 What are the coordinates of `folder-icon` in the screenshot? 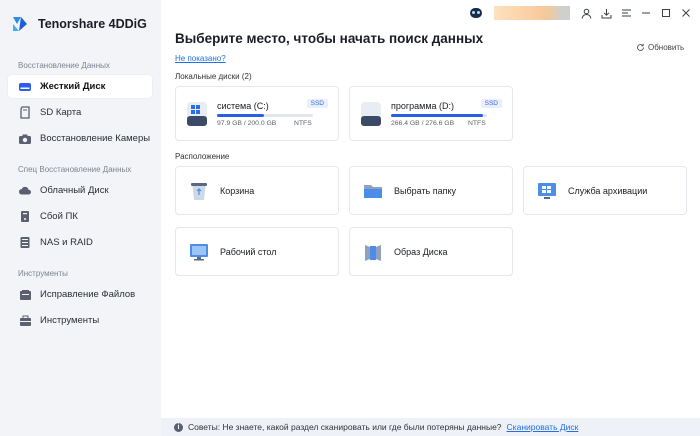 It's located at (373, 191).